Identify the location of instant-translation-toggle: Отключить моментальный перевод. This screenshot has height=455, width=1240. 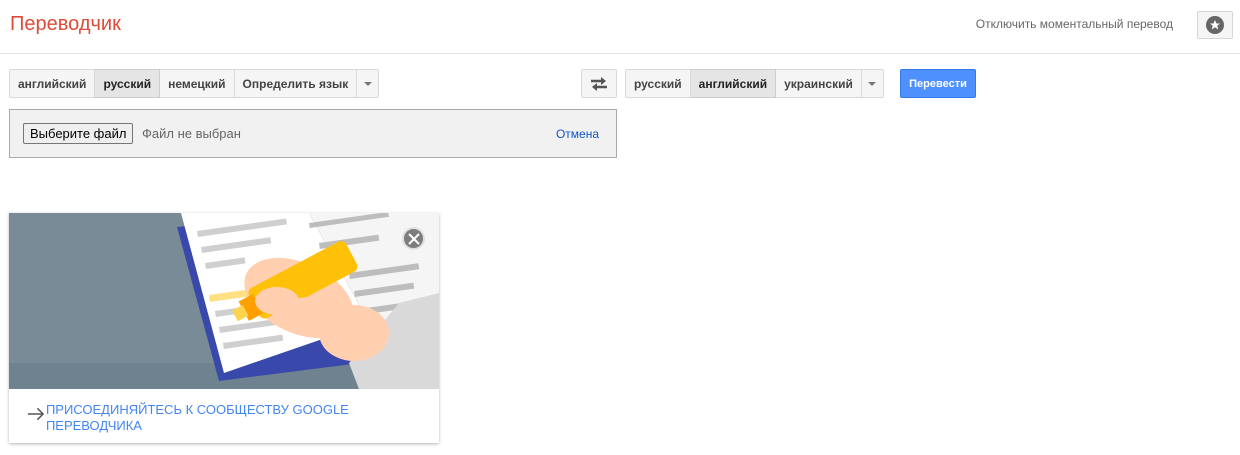
(1074, 24).